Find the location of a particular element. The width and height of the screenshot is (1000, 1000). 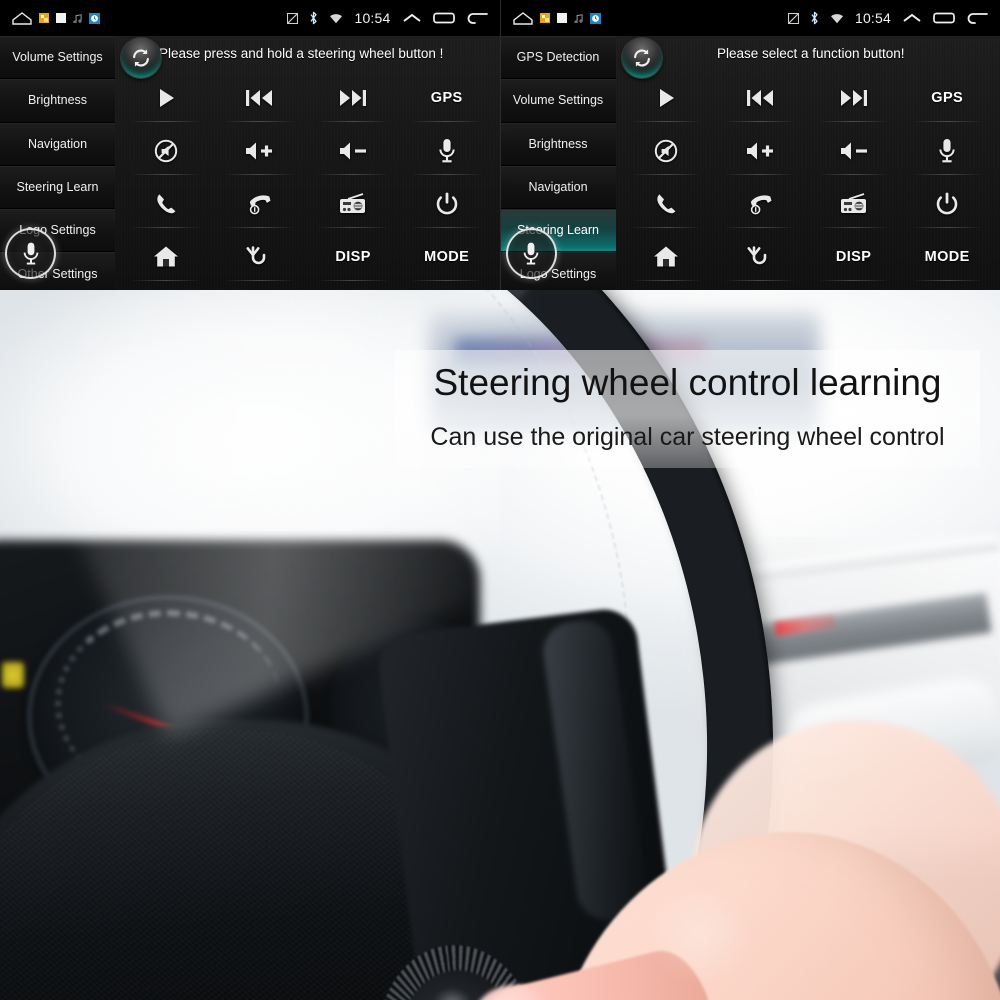

function-button-grid-left: GPS DISP MODE is located at coordinates (307, 177).